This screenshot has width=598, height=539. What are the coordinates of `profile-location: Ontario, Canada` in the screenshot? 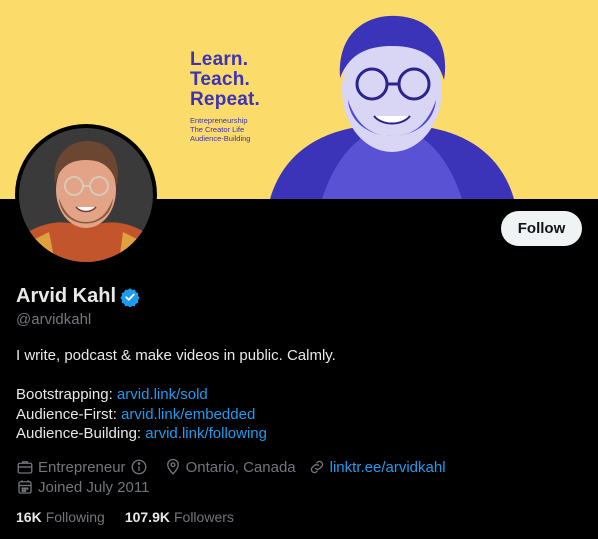 It's located at (240, 467).